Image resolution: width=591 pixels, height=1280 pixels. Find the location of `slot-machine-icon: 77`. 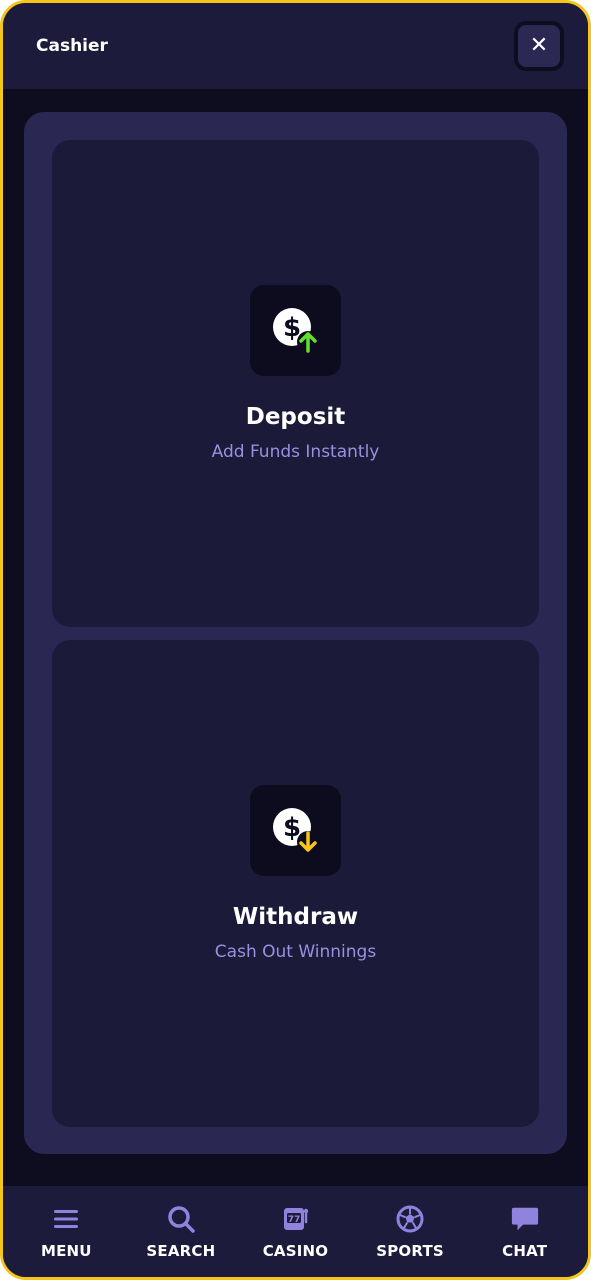

slot-machine-icon: 77 is located at coordinates (295, 1219).